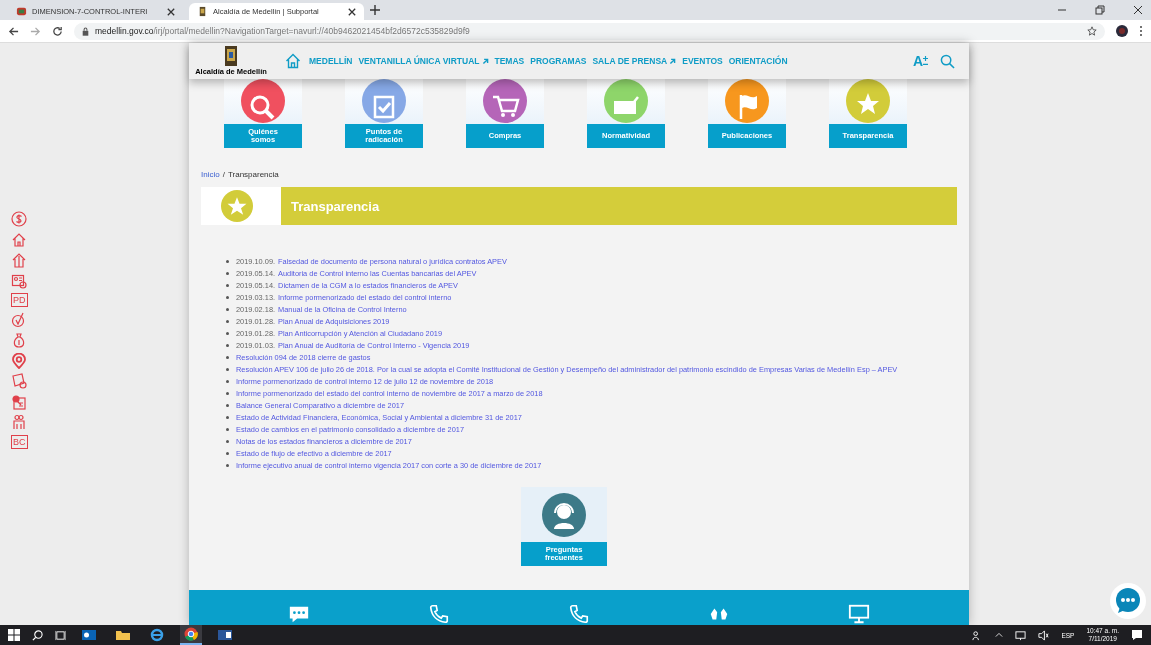 Image resolution: width=1151 pixels, height=645 pixels. I want to click on search-icon, so click(37, 635).